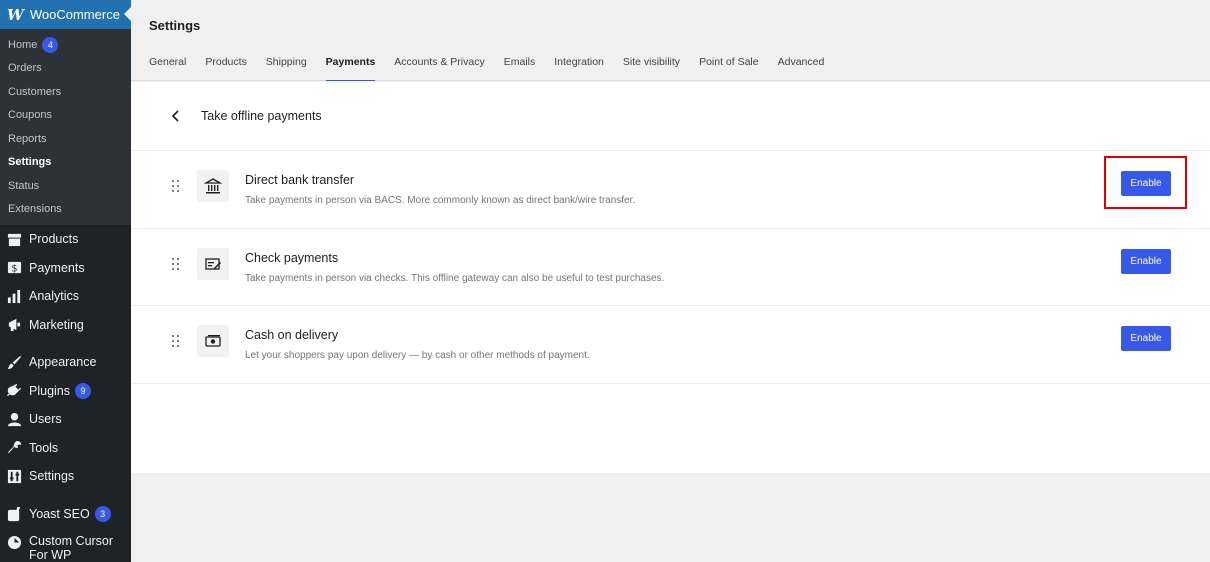  What do you see at coordinates (167, 68) in the screenshot?
I see `tab-general: General` at bounding box center [167, 68].